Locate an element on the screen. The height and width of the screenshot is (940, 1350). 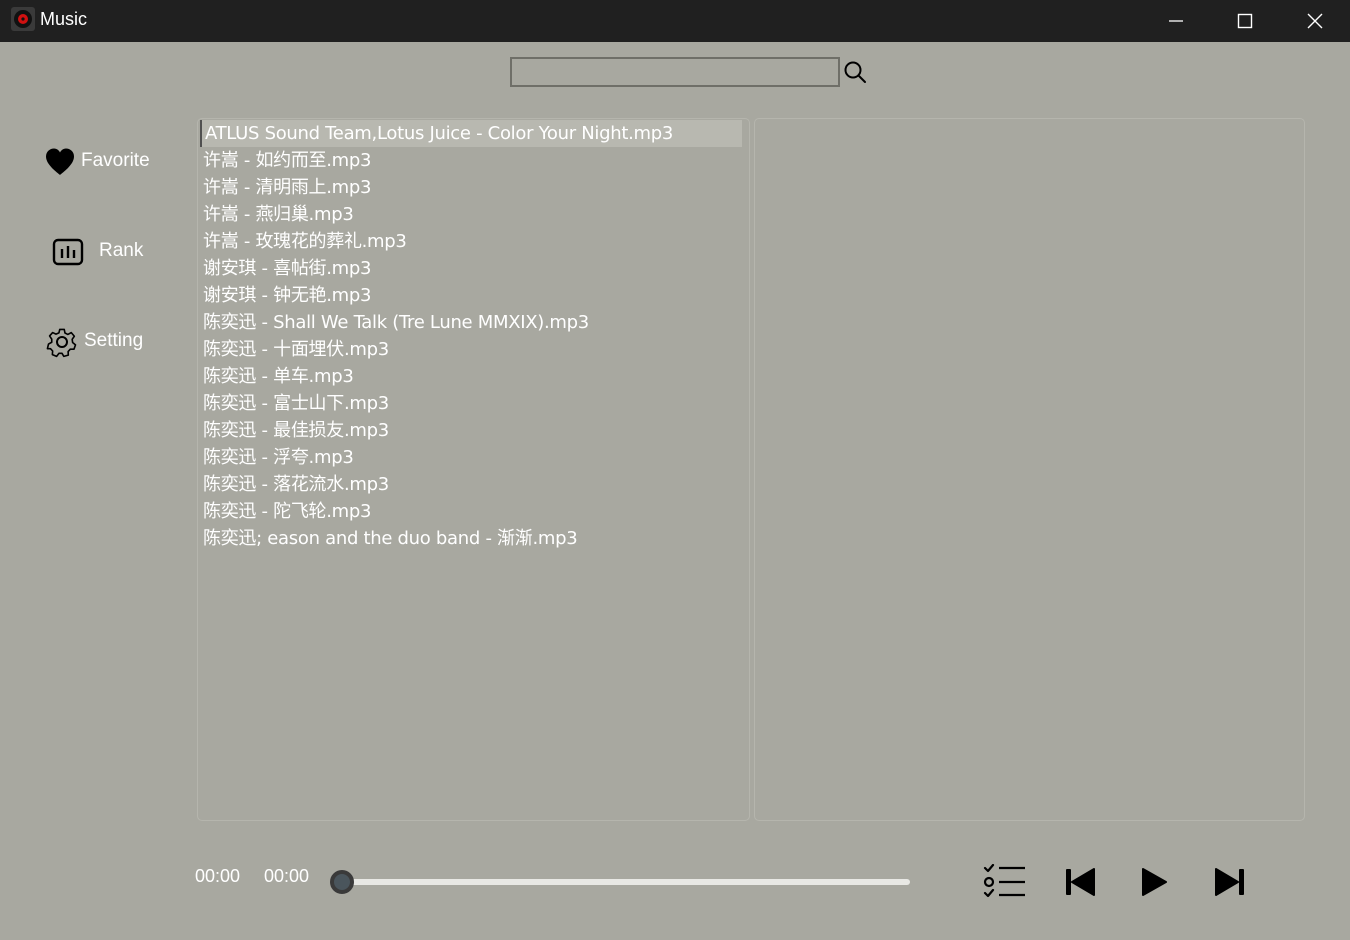
search-input is located at coordinates (675, 72).